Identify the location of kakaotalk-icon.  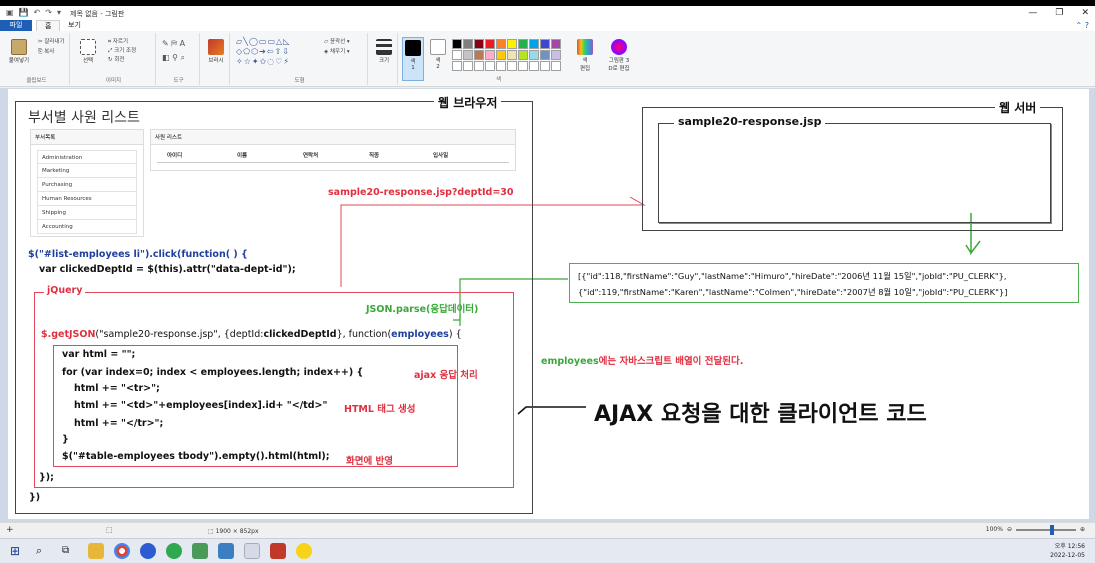
(304, 551).